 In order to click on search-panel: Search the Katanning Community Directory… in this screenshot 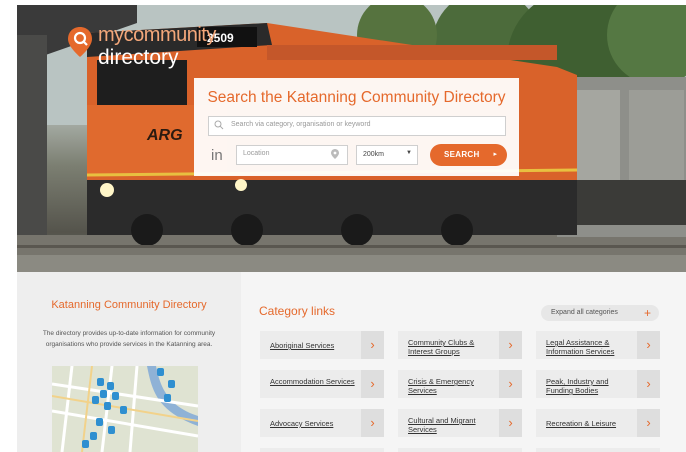, I will do `click(356, 127)`.